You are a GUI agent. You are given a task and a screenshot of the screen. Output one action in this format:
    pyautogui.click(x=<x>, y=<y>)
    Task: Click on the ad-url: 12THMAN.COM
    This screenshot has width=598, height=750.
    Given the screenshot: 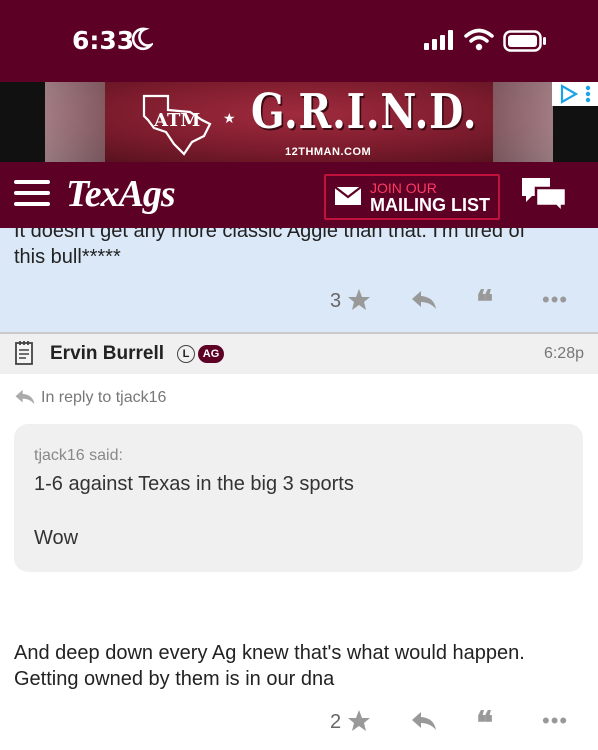 What is the action you would take?
    pyautogui.click(x=328, y=152)
    